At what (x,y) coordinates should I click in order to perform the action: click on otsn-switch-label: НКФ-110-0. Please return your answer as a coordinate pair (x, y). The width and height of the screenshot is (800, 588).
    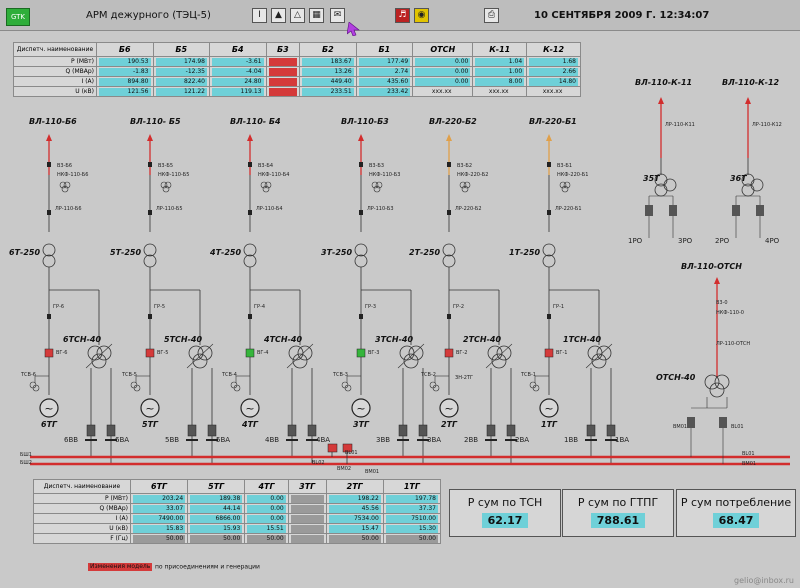
    Looking at the image, I should click on (730, 313).